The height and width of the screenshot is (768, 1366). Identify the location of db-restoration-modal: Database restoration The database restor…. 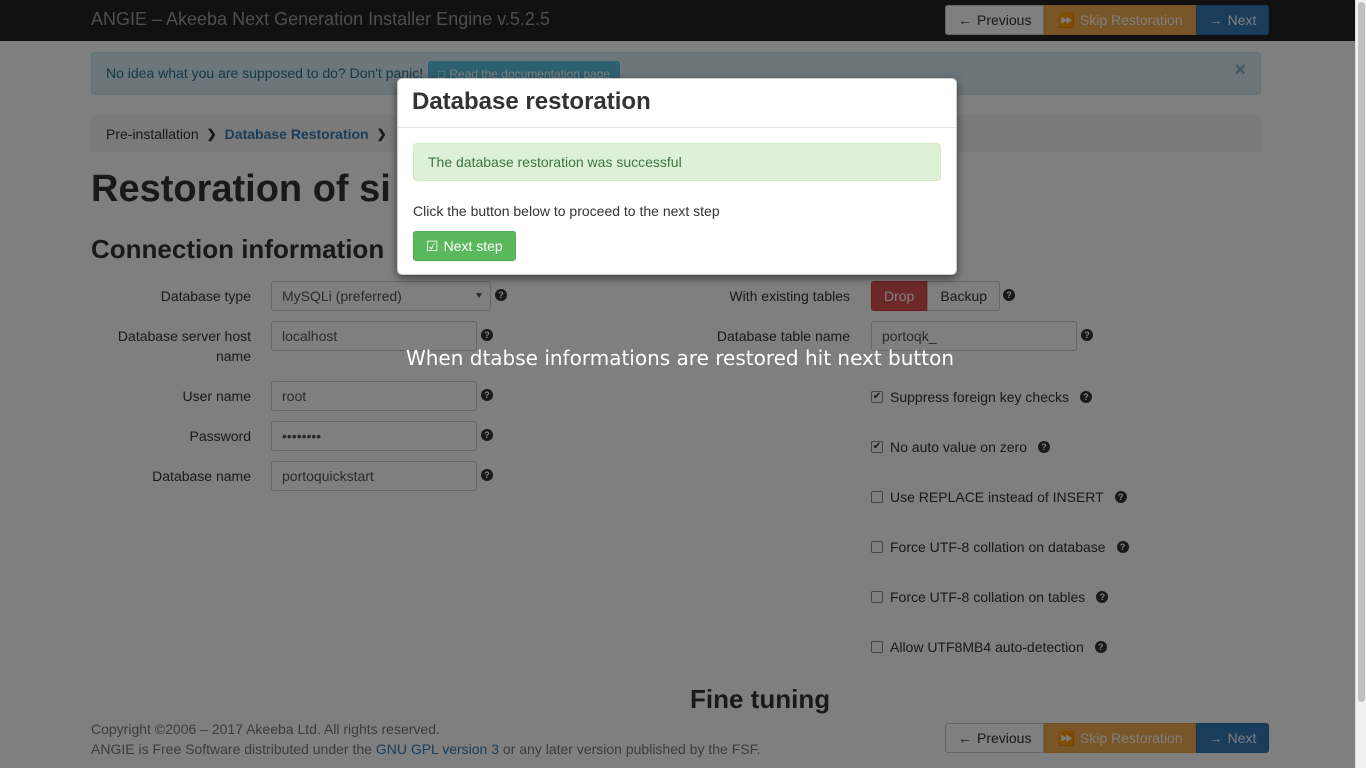
(677, 176).